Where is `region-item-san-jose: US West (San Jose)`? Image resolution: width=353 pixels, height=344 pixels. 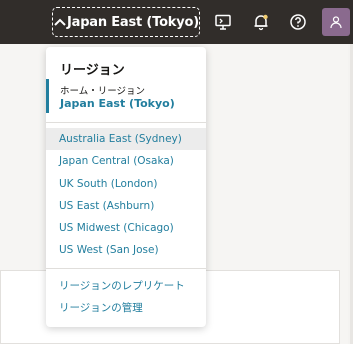 region-item-san-jose: US West (San Jose) is located at coordinates (126, 250).